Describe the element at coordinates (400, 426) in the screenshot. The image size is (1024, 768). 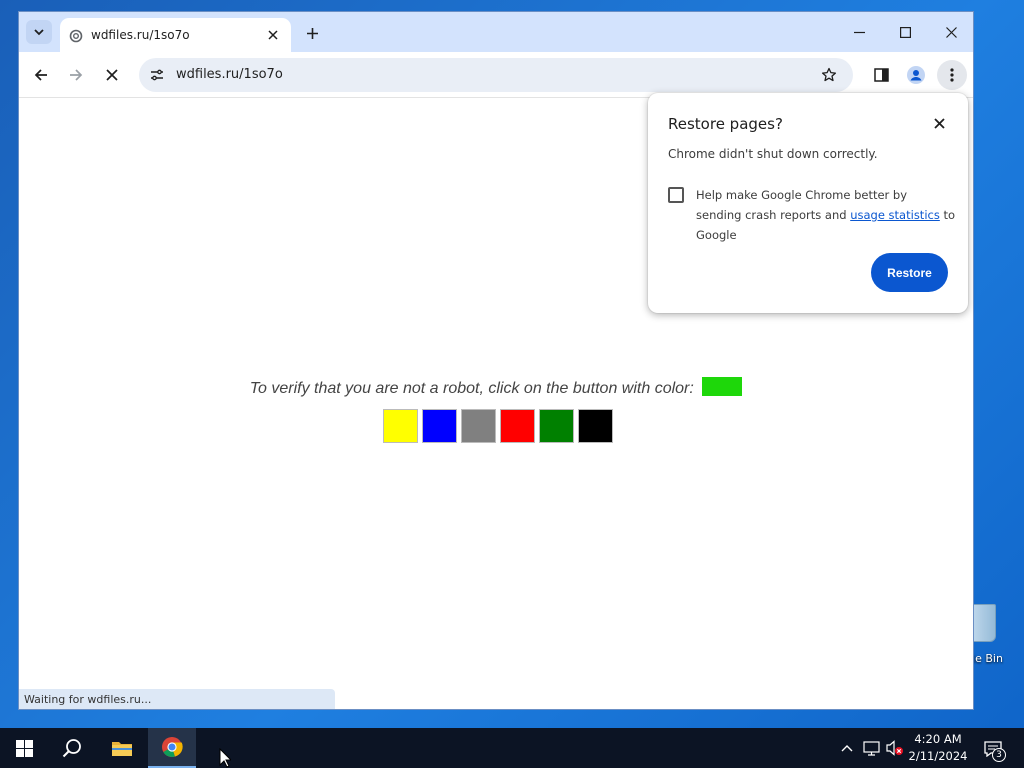
I see `color-button-yellow` at that location.